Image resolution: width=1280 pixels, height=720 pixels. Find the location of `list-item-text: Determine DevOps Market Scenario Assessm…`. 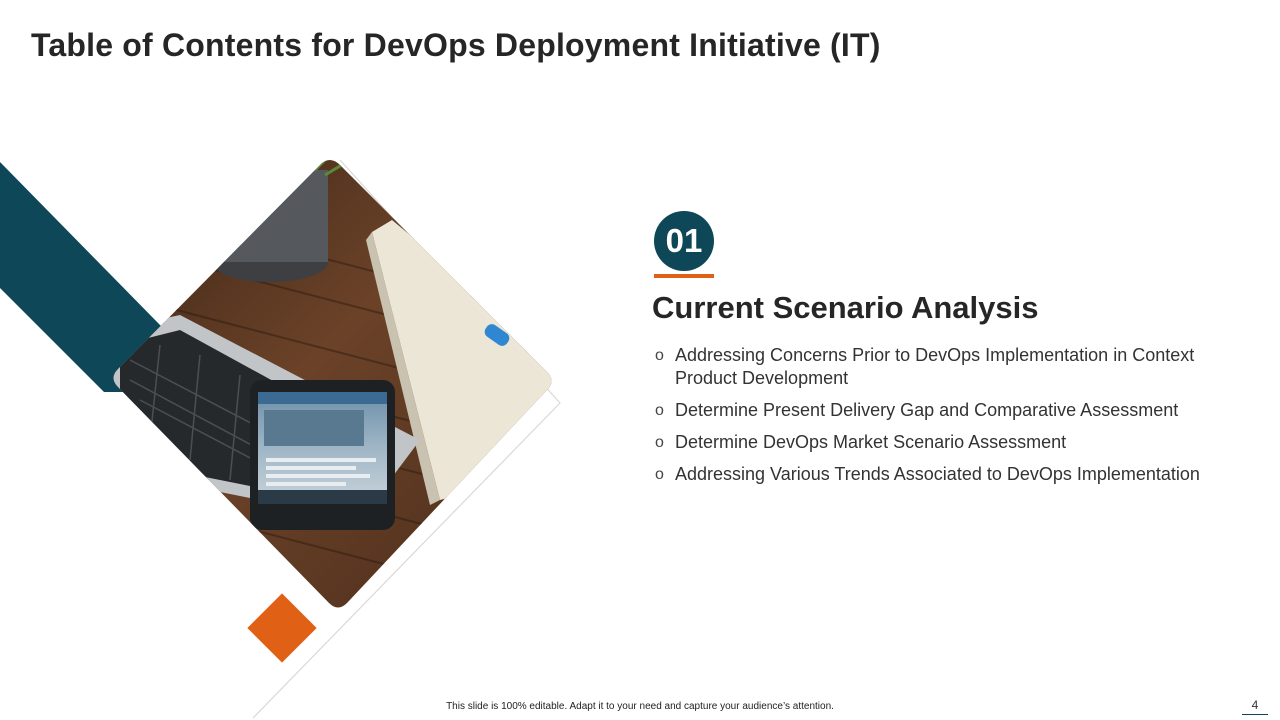

list-item-text: Determine DevOps Market Scenario Assessm… is located at coordinates (871, 442).